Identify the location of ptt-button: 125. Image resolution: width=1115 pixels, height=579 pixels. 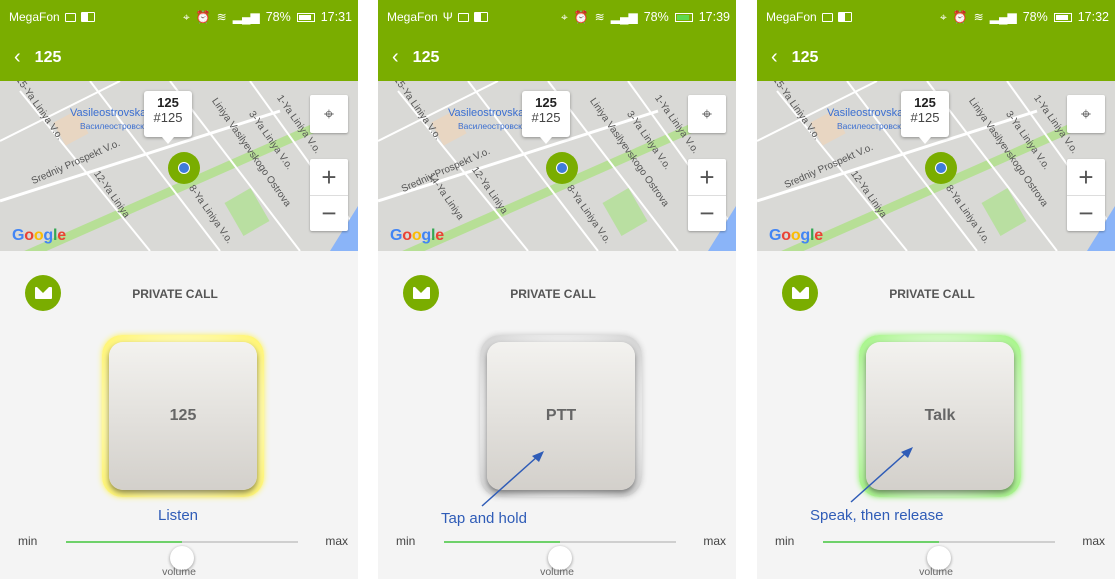
(183, 416).